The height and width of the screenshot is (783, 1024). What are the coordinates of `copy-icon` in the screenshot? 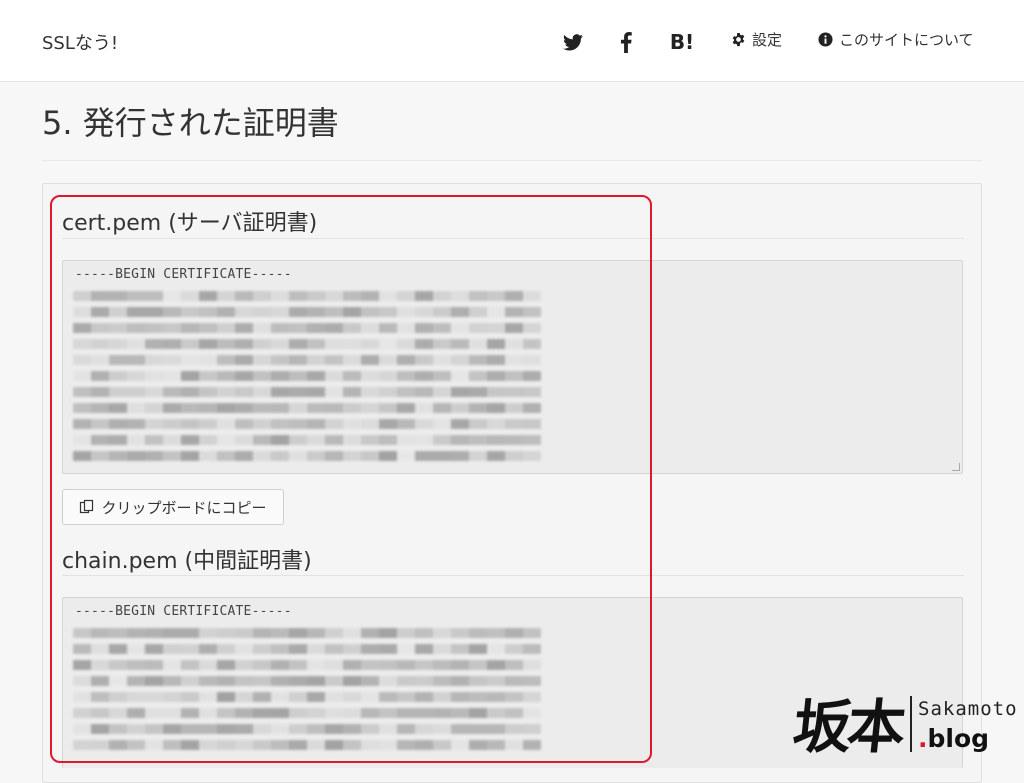 It's located at (87, 506).